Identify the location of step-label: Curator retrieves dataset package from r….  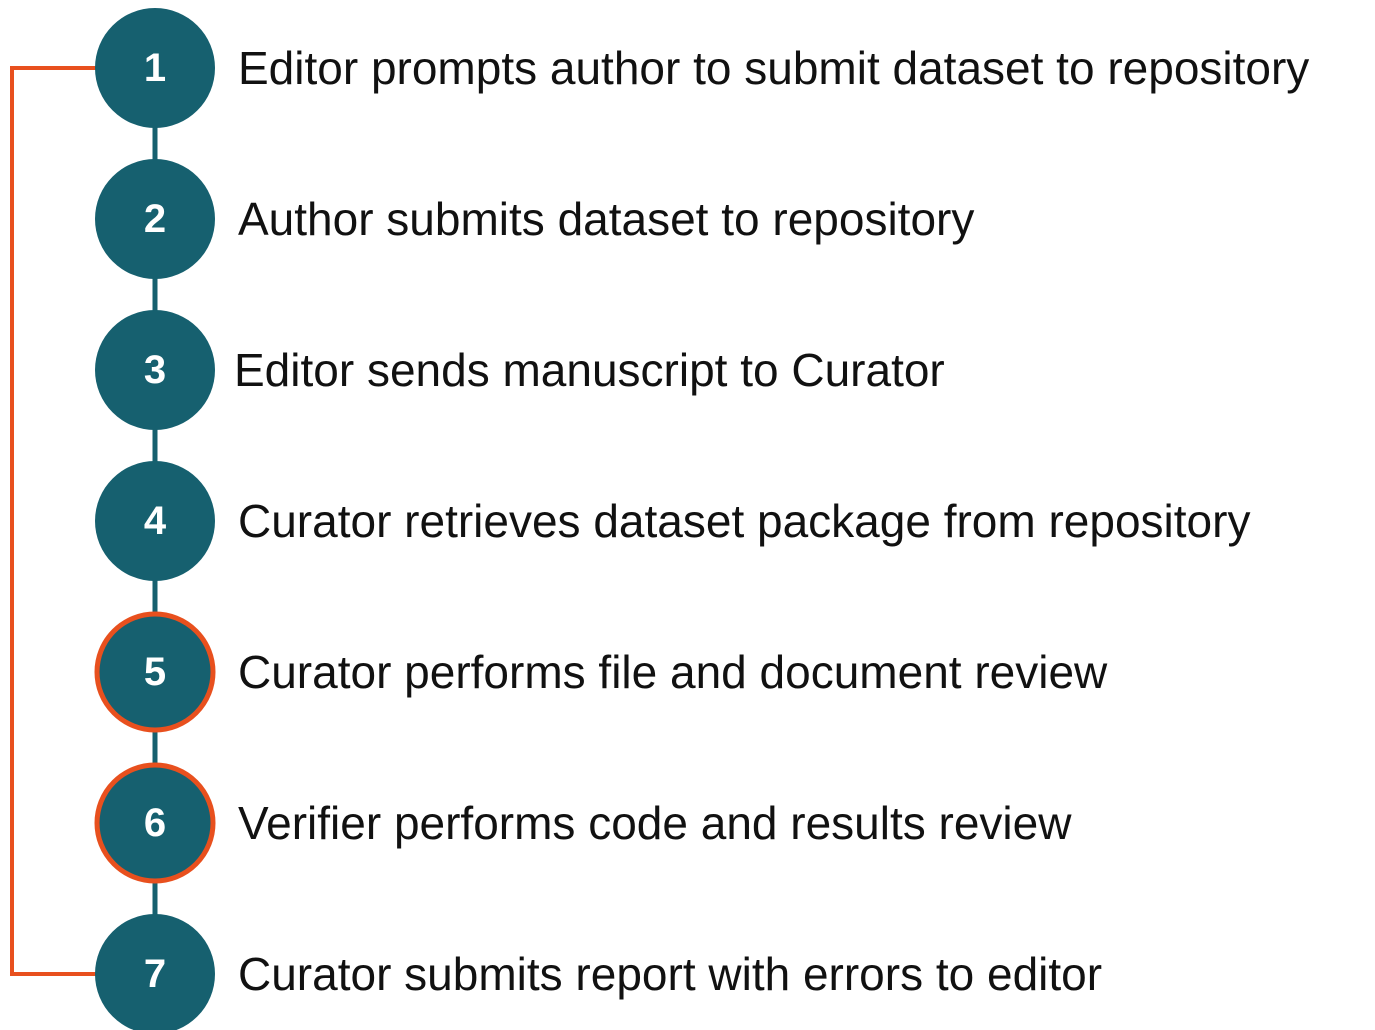
(744, 521).